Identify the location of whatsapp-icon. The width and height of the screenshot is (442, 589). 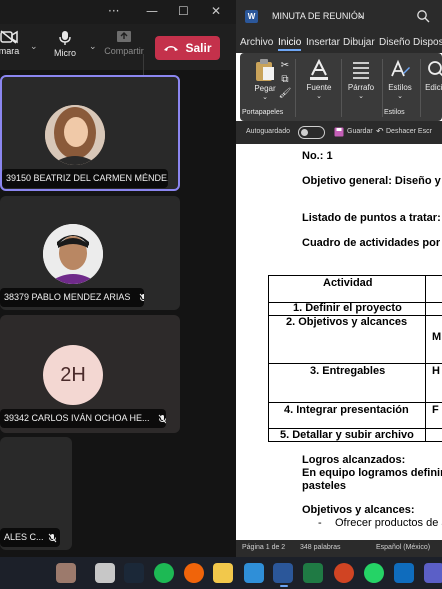
(374, 573).